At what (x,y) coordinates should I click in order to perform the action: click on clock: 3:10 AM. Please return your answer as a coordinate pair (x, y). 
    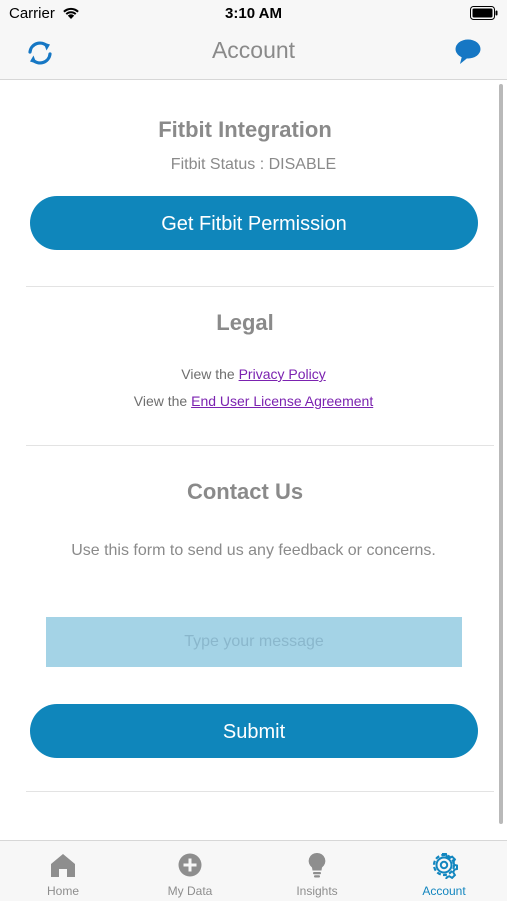
    Looking at the image, I should click on (253, 13).